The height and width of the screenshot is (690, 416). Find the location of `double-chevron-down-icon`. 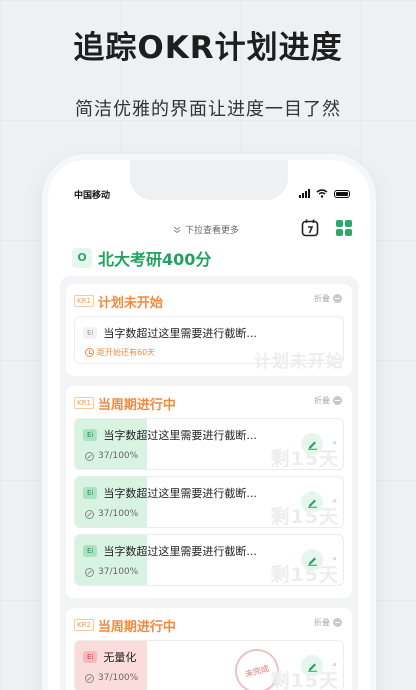

double-chevron-down-icon is located at coordinates (177, 229).